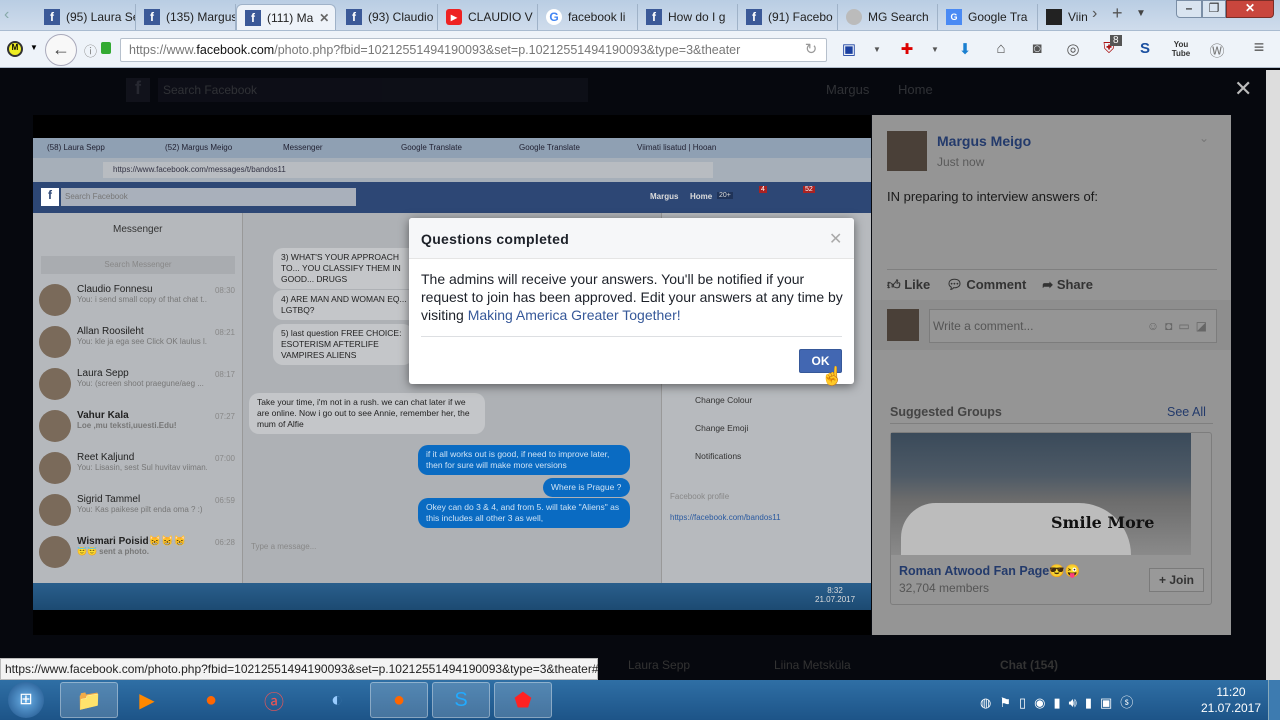 The height and width of the screenshot is (720, 1280). I want to click on tab: ▶ CLAUDIO V, so click(488, 17).